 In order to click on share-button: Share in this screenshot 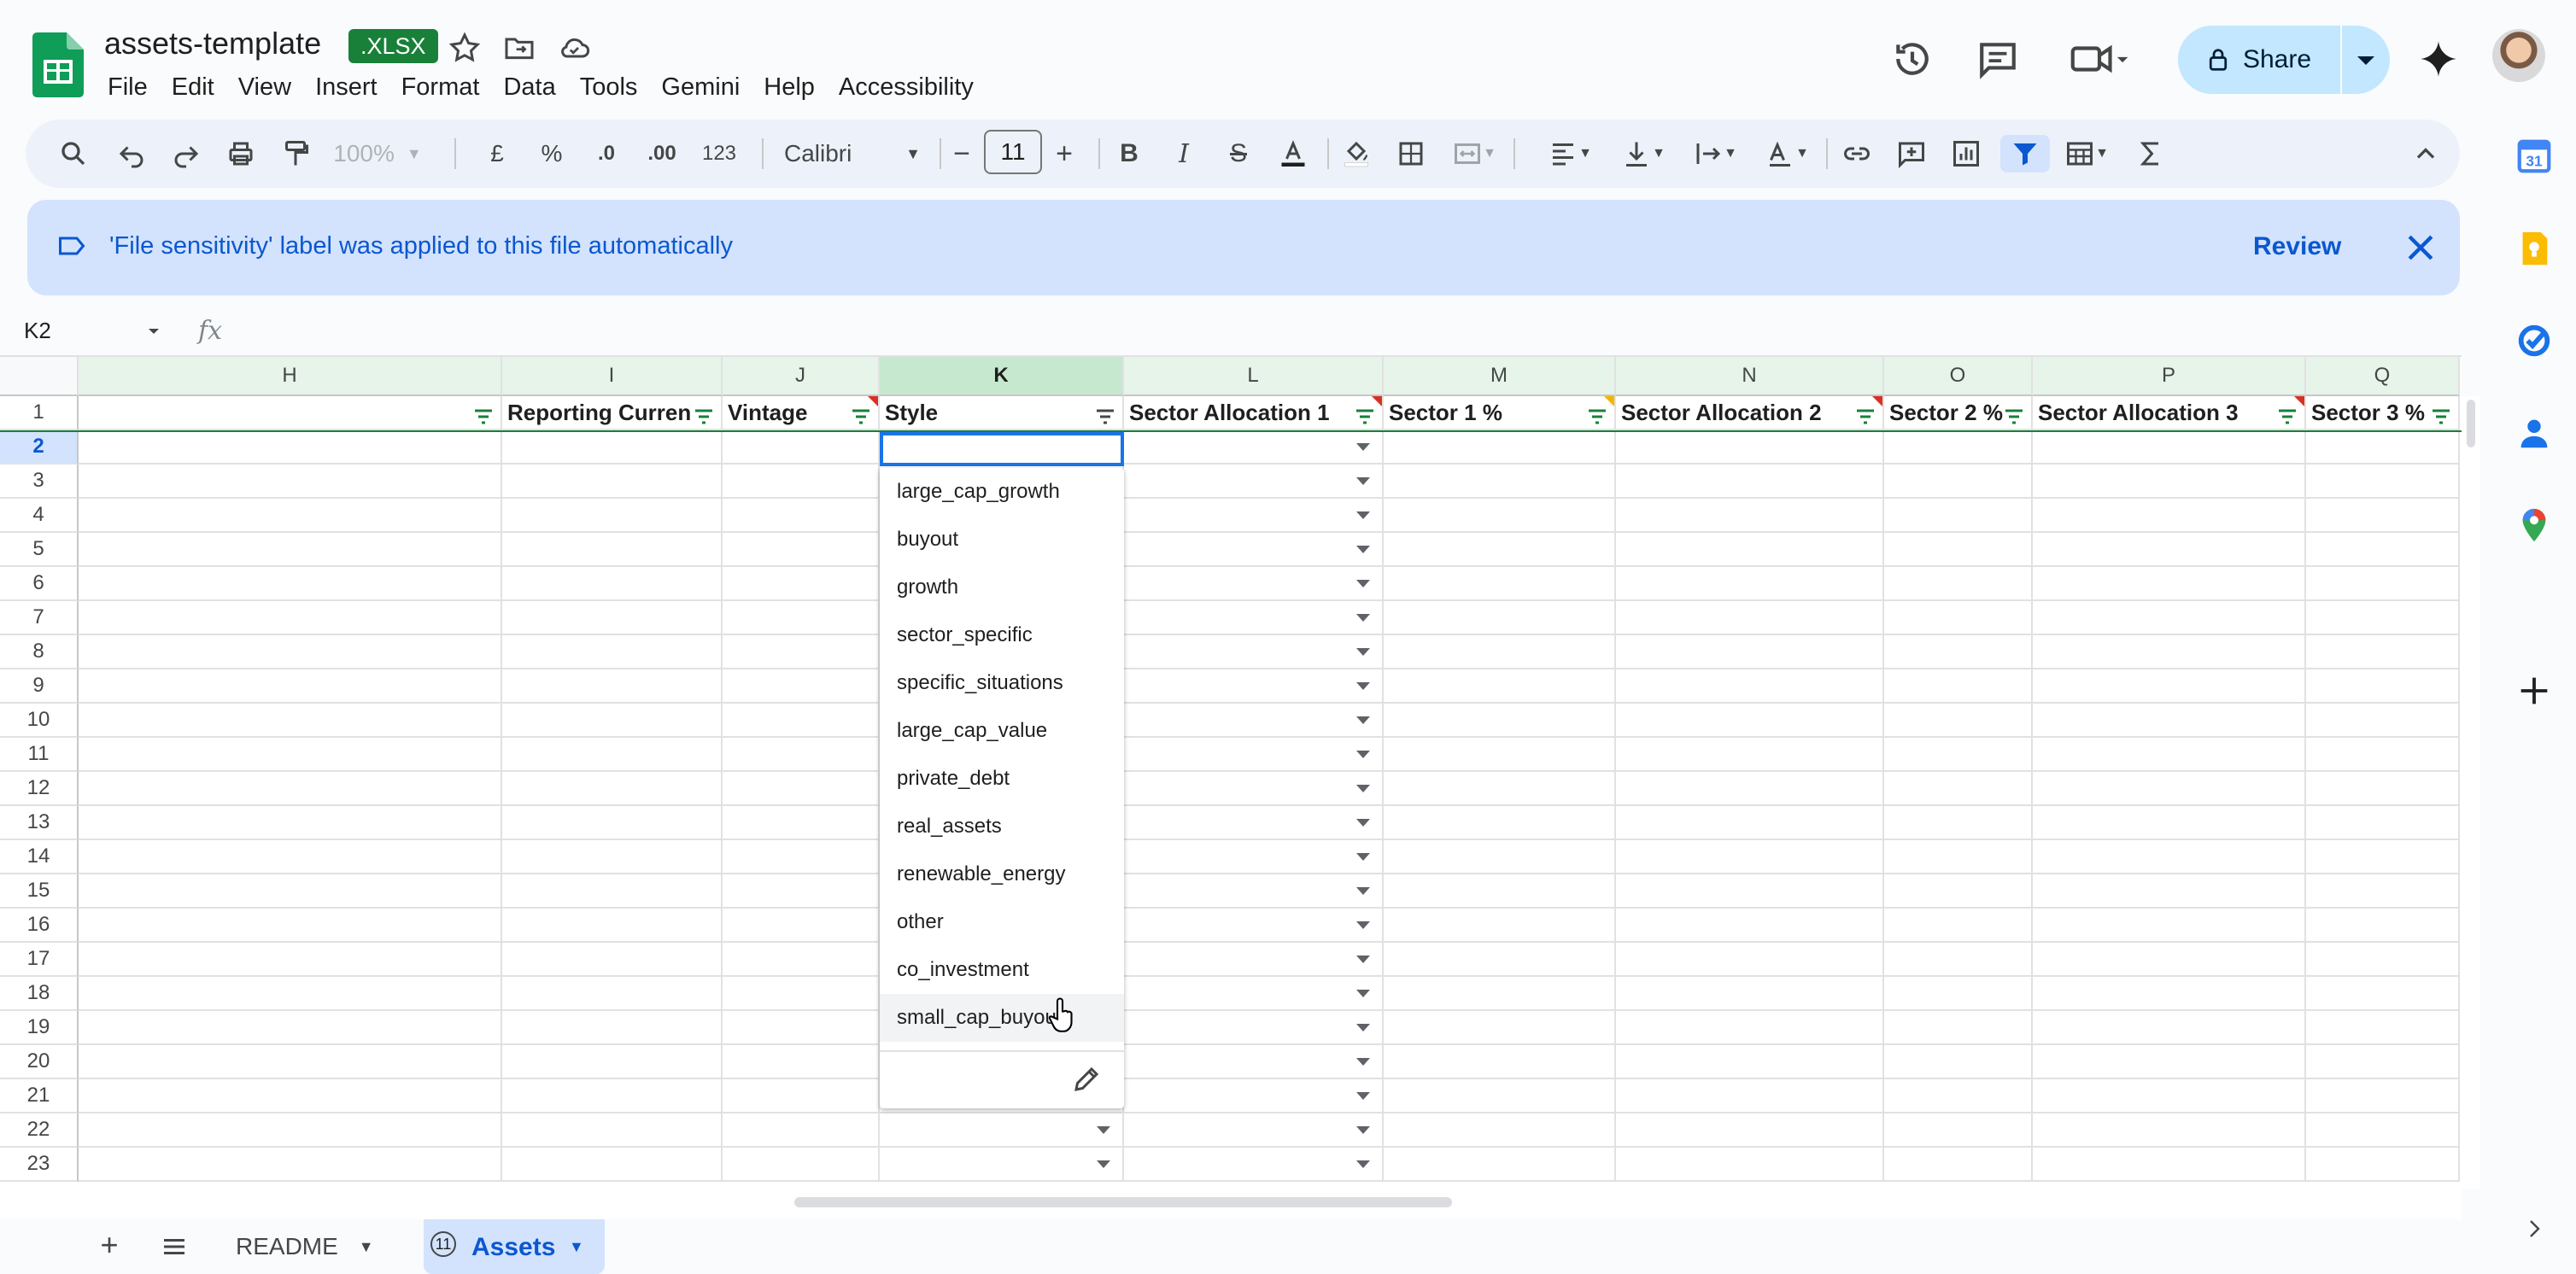, I will do `click(2258, 60)`.